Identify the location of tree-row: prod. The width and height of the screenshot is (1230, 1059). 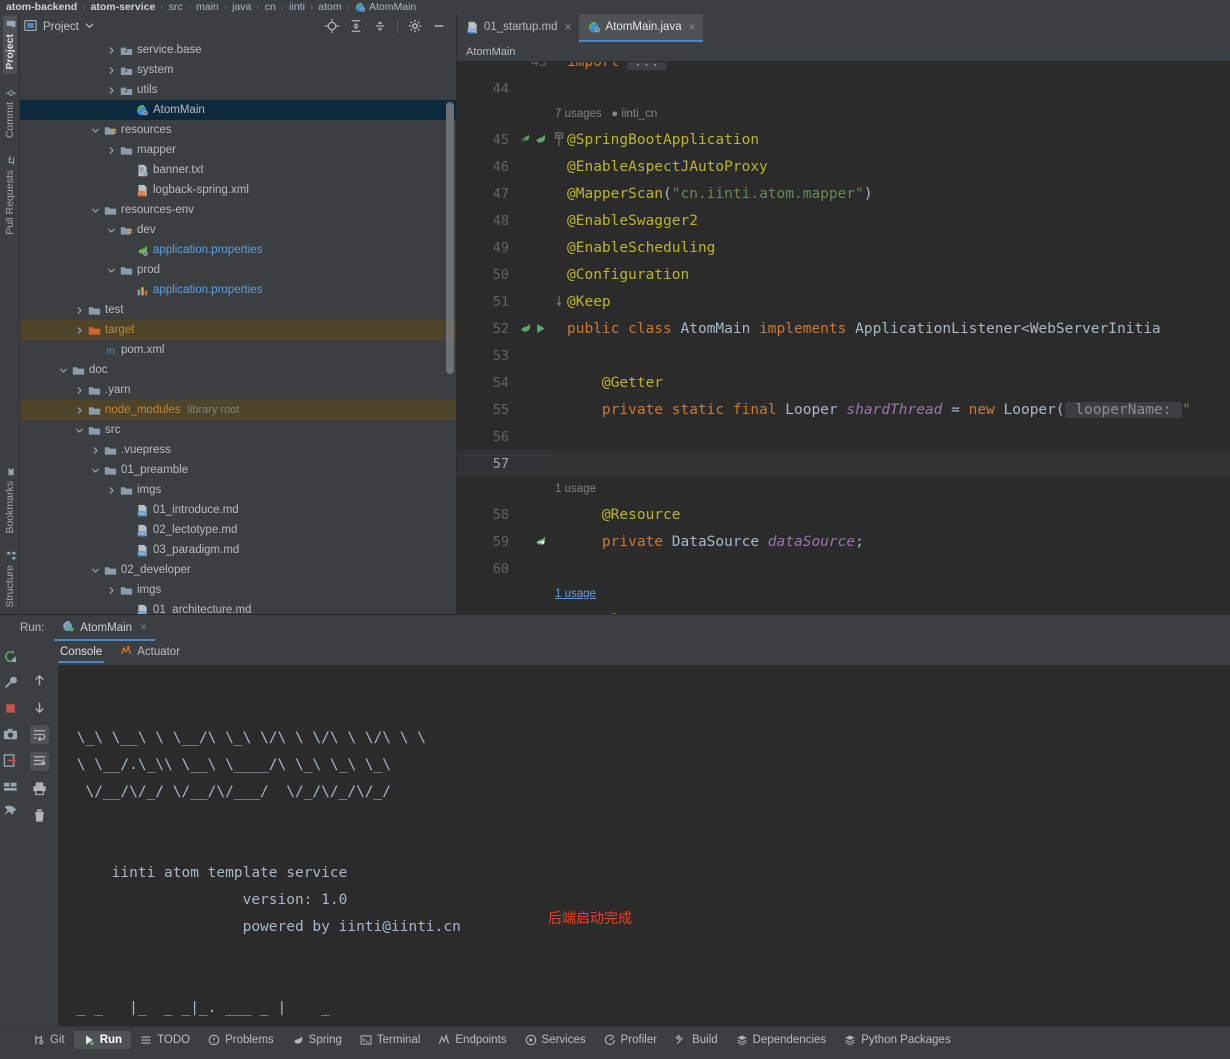
(238, 270).